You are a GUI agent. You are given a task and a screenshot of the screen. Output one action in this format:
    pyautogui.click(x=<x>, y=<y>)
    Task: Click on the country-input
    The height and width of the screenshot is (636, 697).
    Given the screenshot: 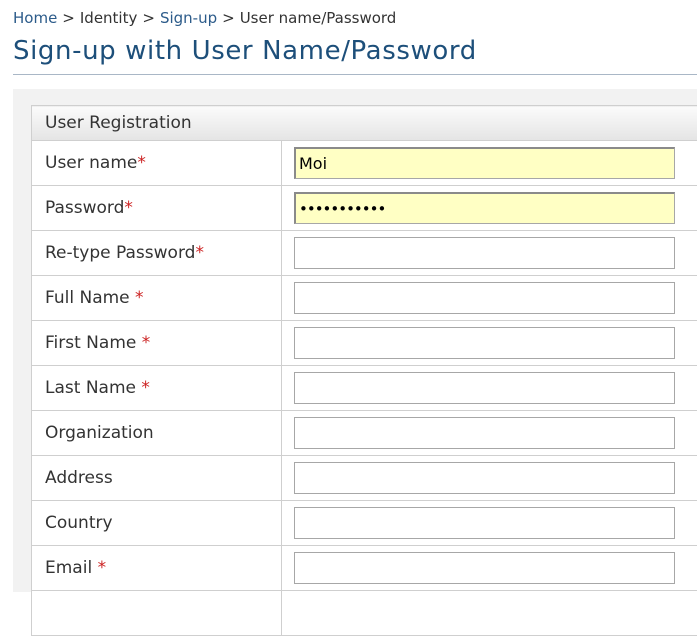 What is the action you would take?
    pyautogui.click(x=484, y=523)
    